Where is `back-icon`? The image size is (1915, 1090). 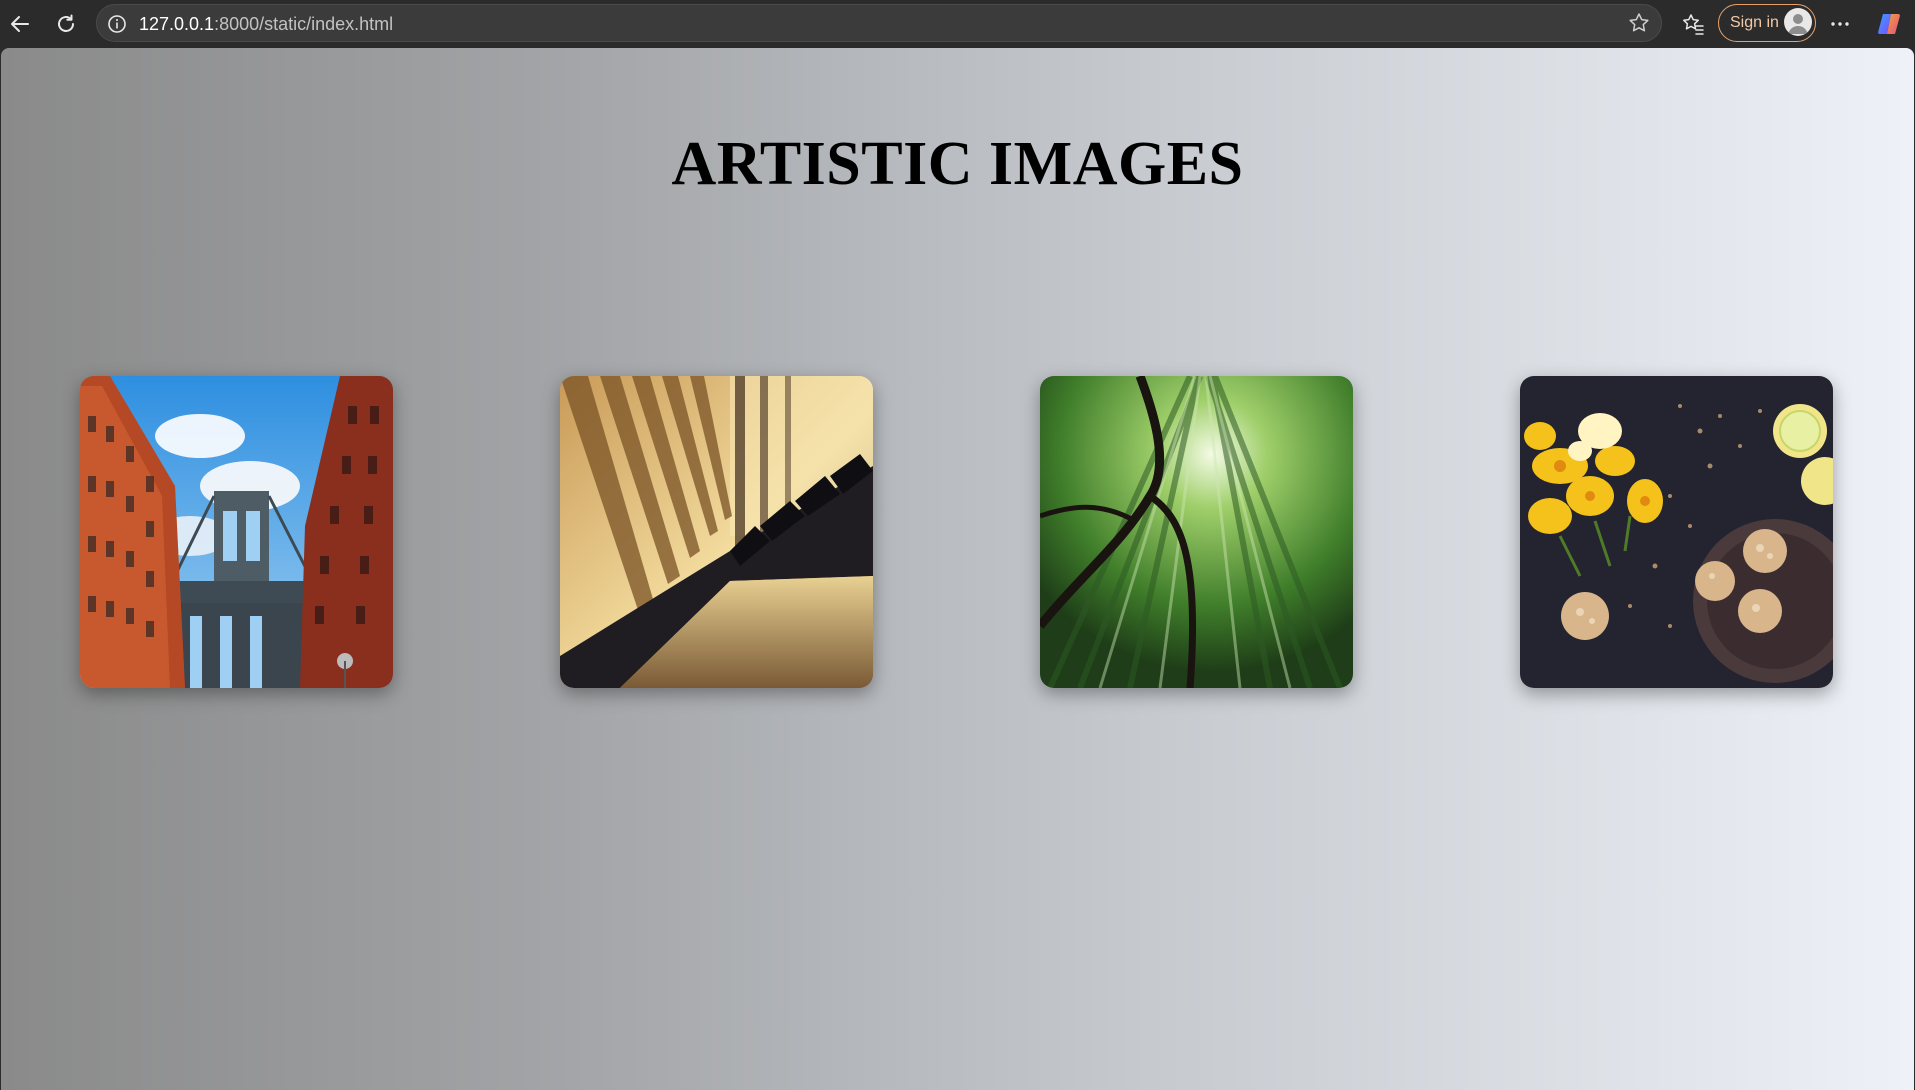
back-icon is located at coordinates (20, 24).